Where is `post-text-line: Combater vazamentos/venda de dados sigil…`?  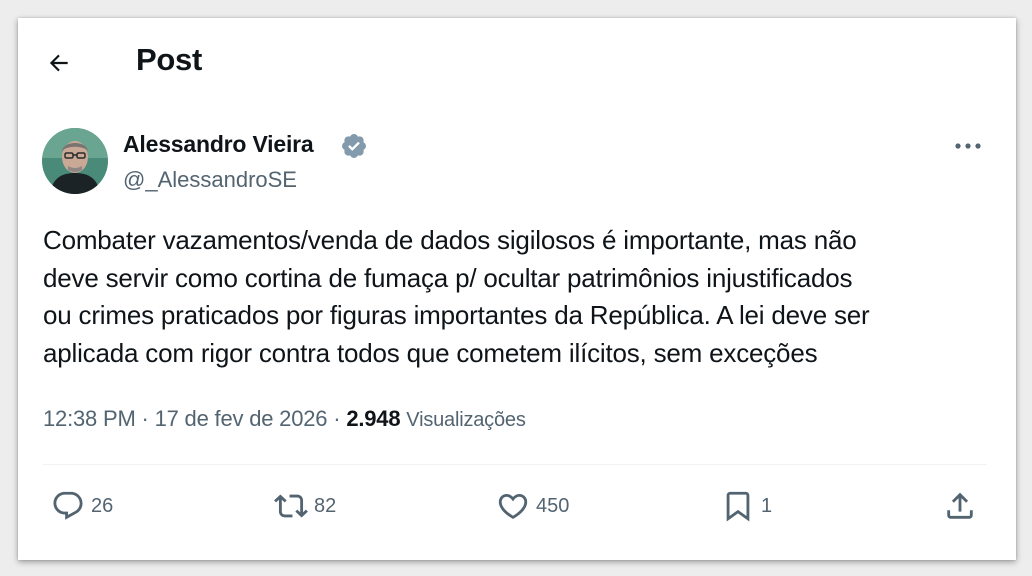
post-text-line: Combater vazamentos/venda de dados sigil… is located at coordinates (450, 240).